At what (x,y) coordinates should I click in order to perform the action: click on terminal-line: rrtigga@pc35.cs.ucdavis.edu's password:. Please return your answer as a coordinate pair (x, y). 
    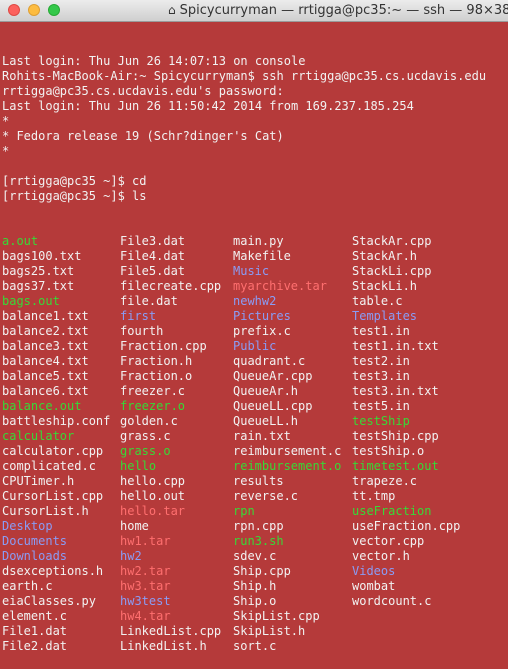
    Looking at the image, I should click on (143, 91).